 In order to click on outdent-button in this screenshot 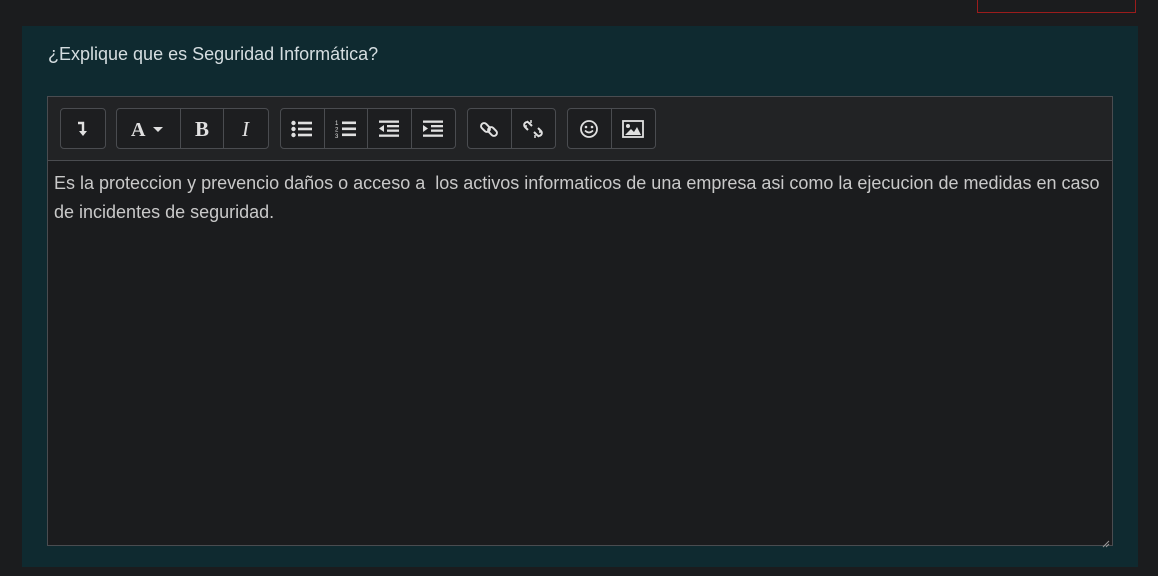, I will do `click(390, 128)`.